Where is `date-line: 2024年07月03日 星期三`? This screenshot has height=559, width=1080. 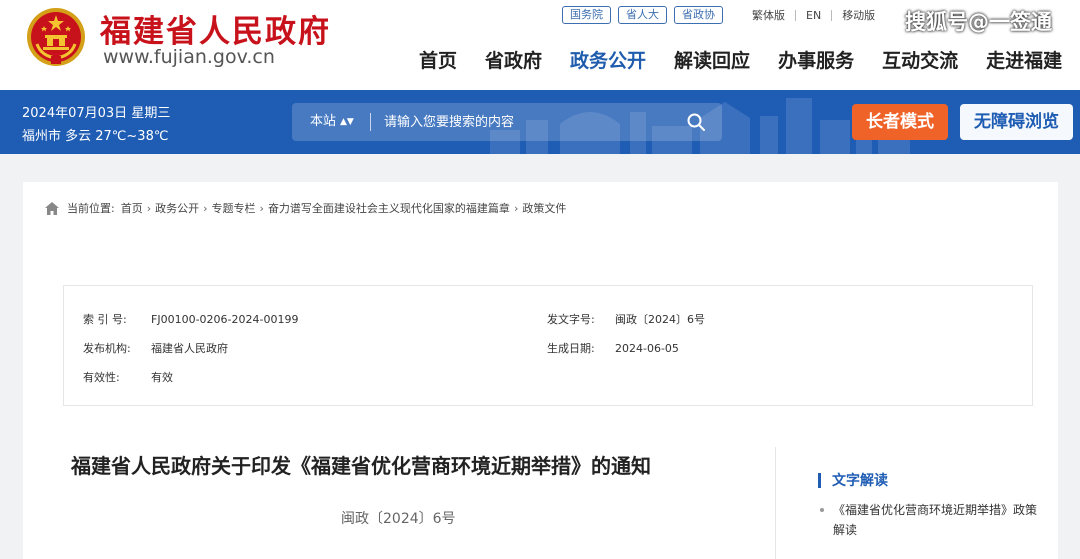 date-line: 2024年07月03日 星期三 is located at coordinates (96, 111).